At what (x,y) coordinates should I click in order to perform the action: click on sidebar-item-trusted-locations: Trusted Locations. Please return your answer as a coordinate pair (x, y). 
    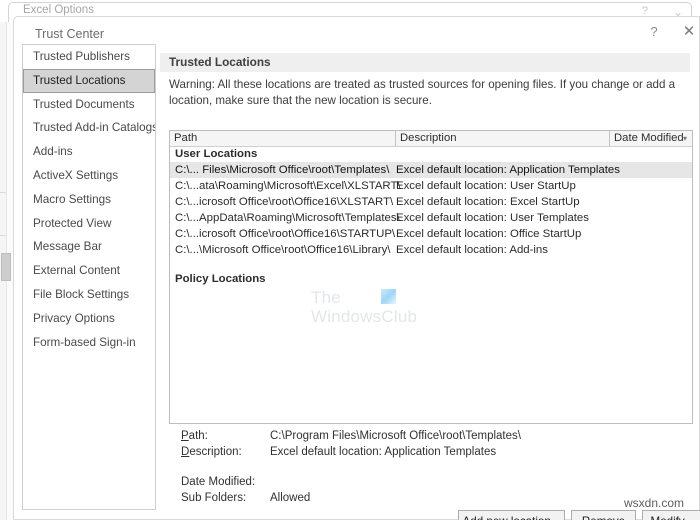
    Looking at the image, I should click on (89, 80).